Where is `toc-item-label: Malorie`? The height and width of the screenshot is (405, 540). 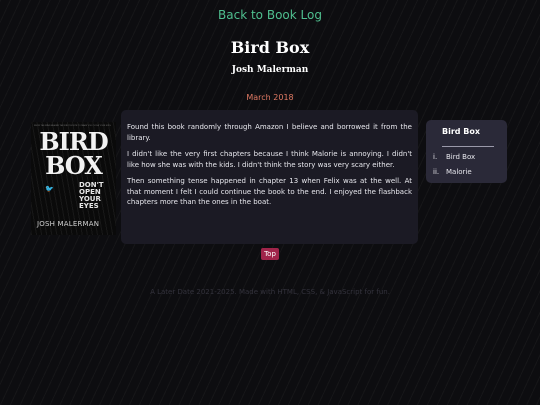 toc-item-label: Malorie is located at coordinates (459, 172).